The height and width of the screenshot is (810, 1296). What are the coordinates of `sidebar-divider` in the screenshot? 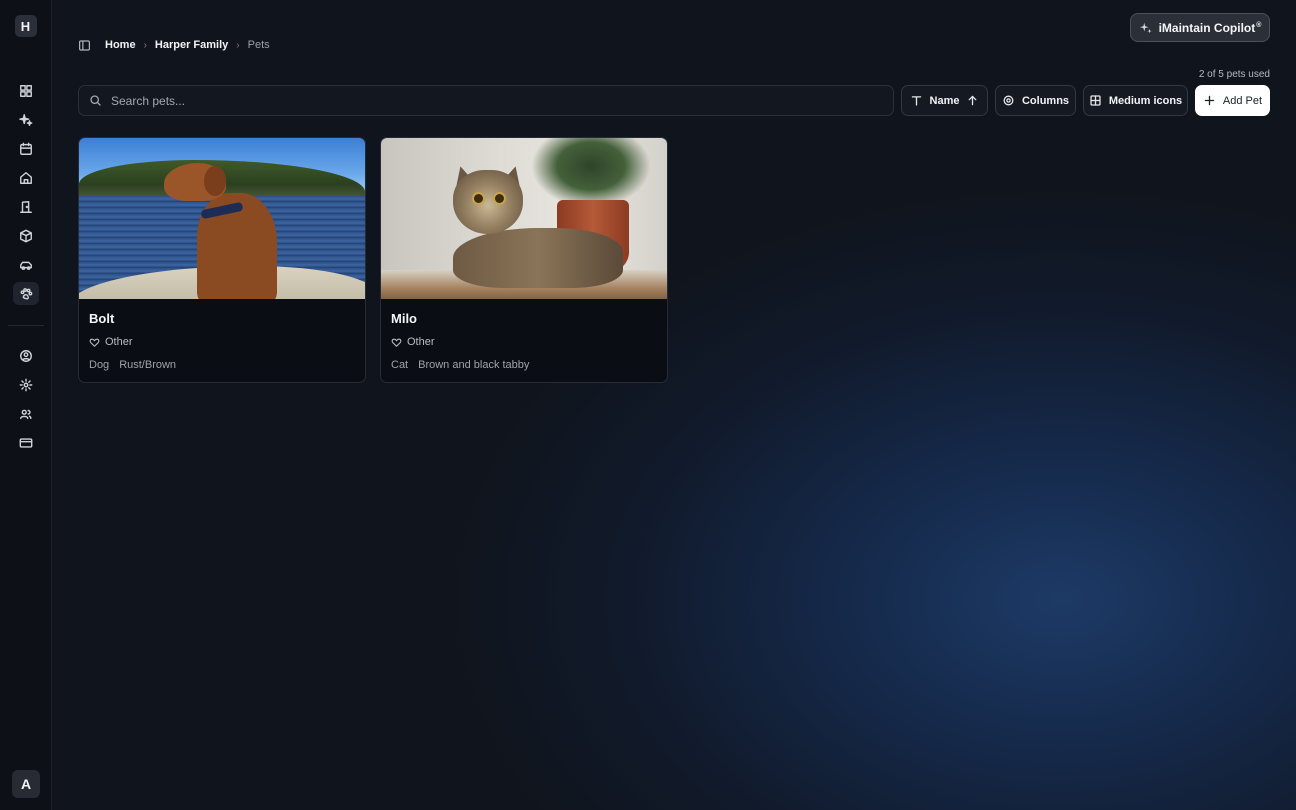 It's located at (25, 325).